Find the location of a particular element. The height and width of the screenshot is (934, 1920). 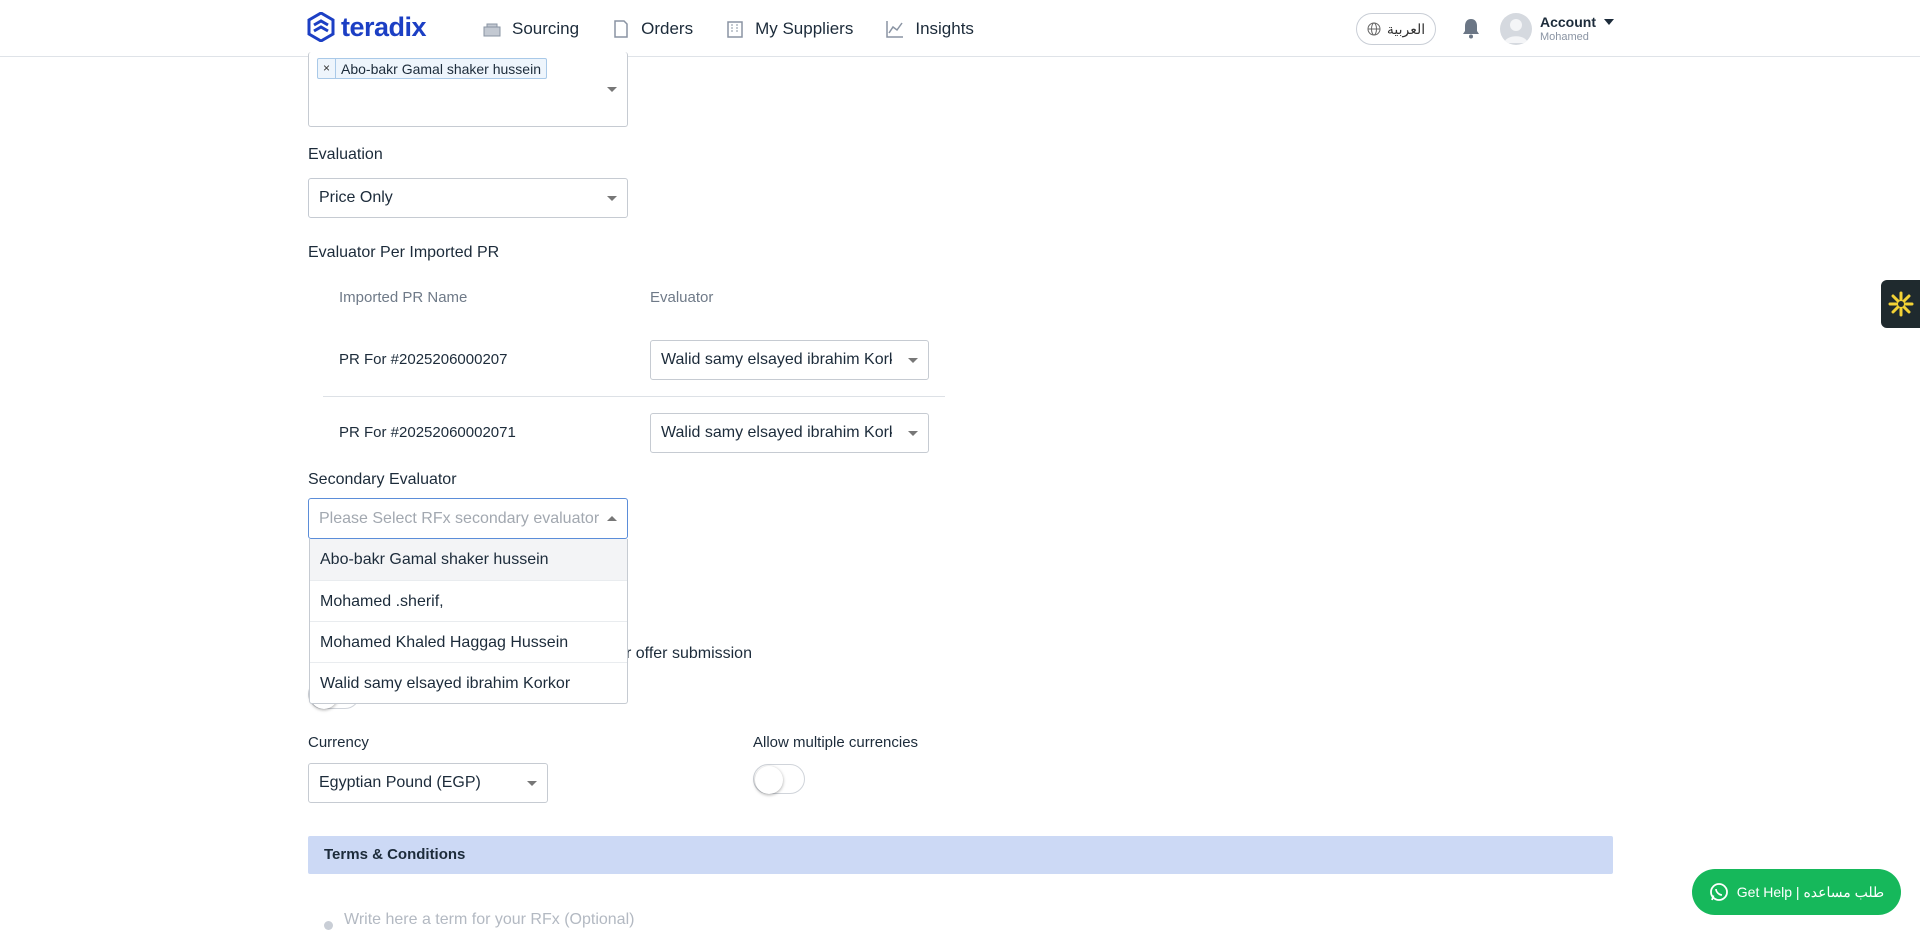

evaluation-value: Price Only is located at coordinates (356, 197).